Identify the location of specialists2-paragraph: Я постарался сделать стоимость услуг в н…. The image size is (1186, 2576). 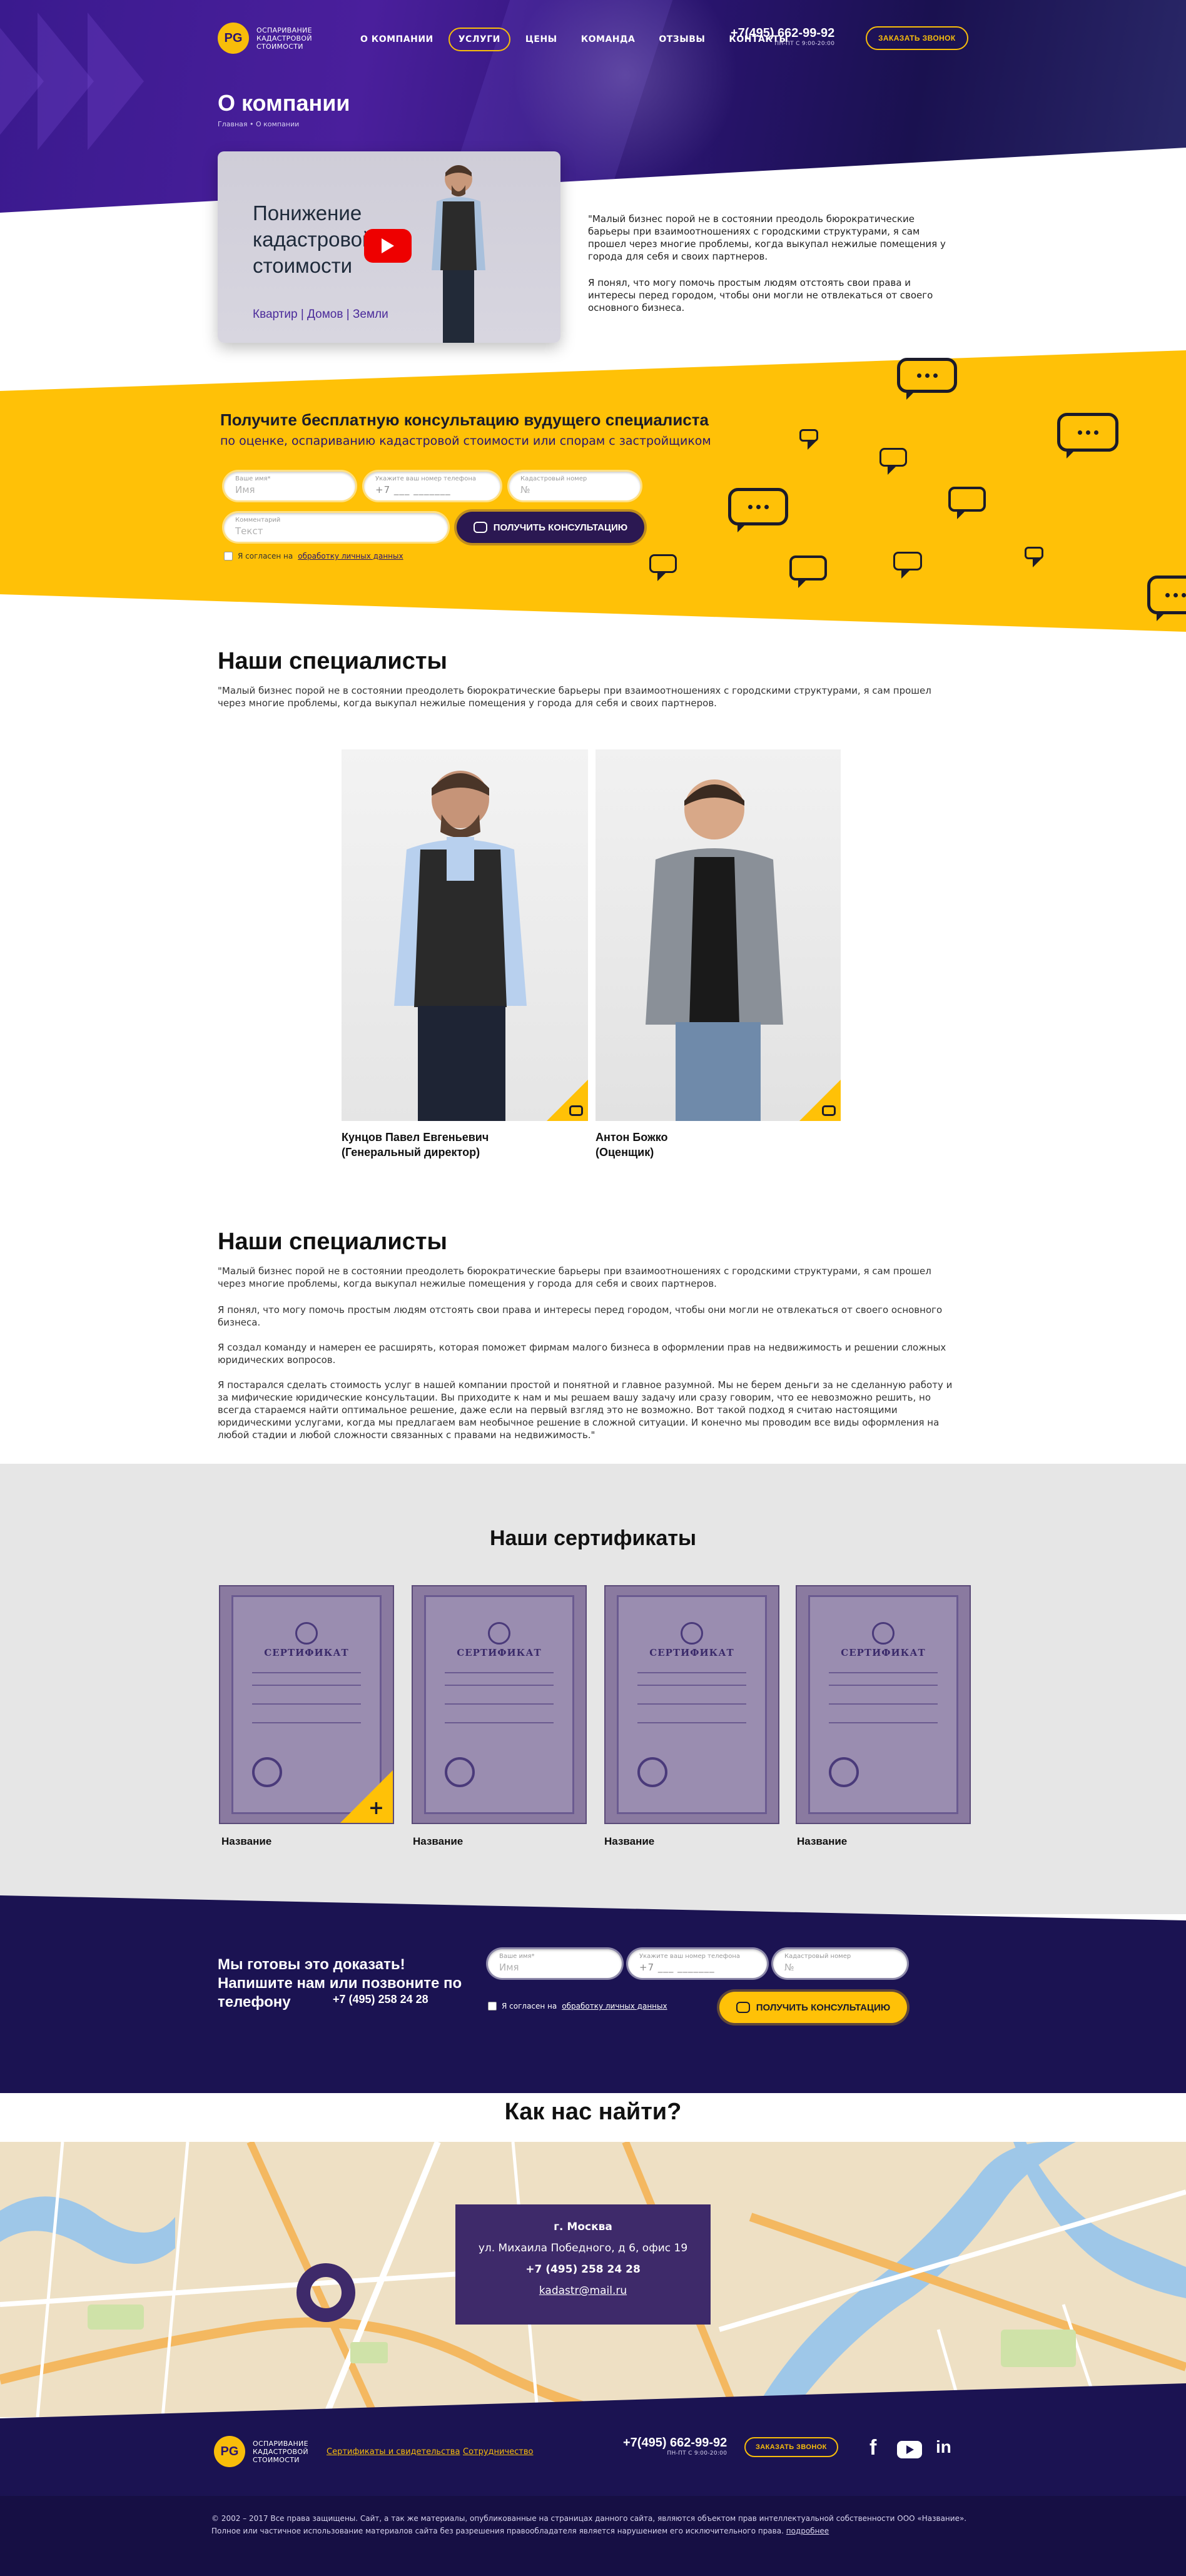
(585, 1410).